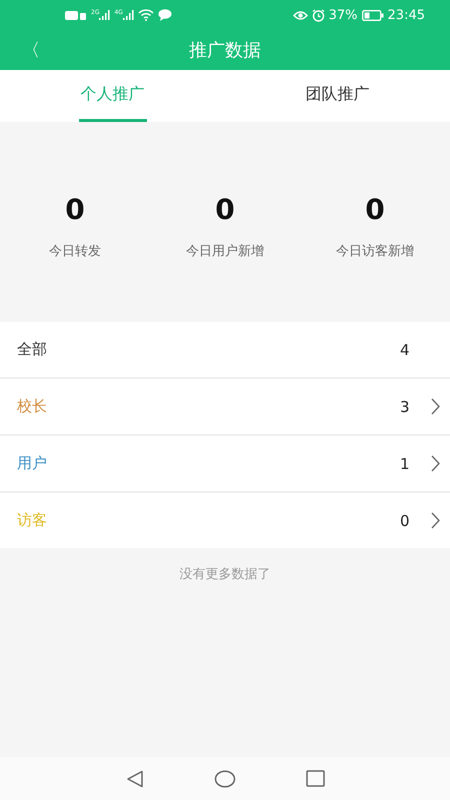 The width and height of the screenshot is (450, 800). Describe the element at coordinates (315, 778) in the screenshot. I see `recents-nav-icon` at that location.